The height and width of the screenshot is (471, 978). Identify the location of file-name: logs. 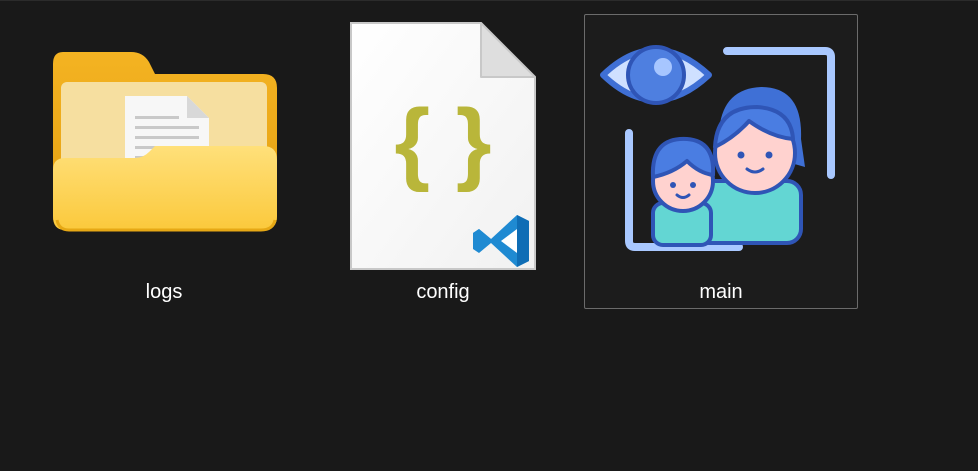
(164, 292).